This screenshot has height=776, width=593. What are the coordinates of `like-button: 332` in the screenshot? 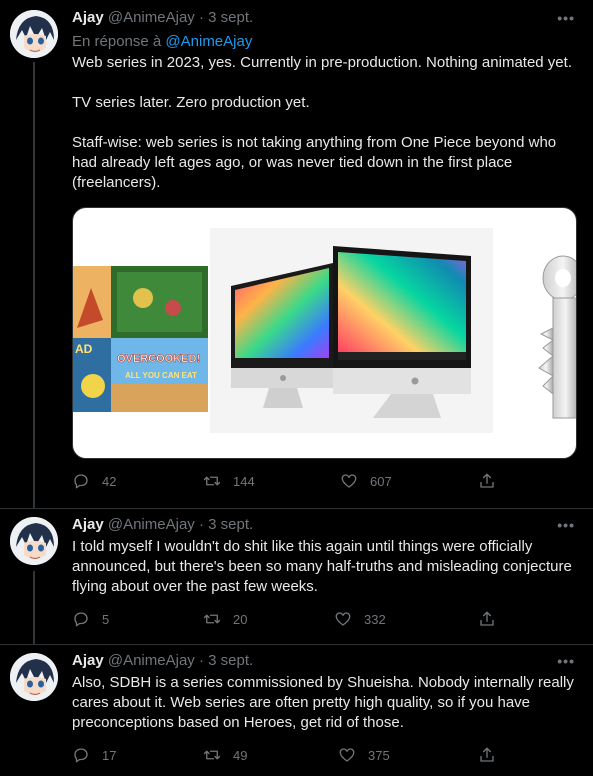 It's located at (360, 619).